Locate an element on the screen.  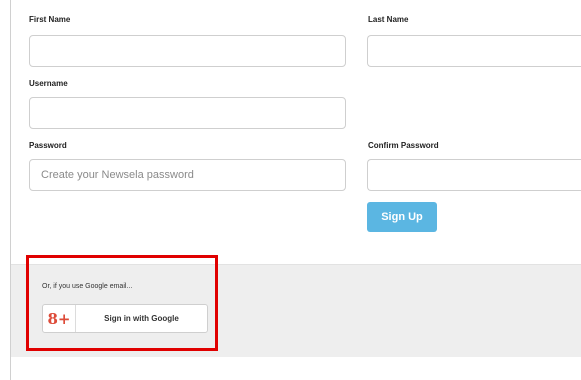
password-input is located at coordinates (187, 175).